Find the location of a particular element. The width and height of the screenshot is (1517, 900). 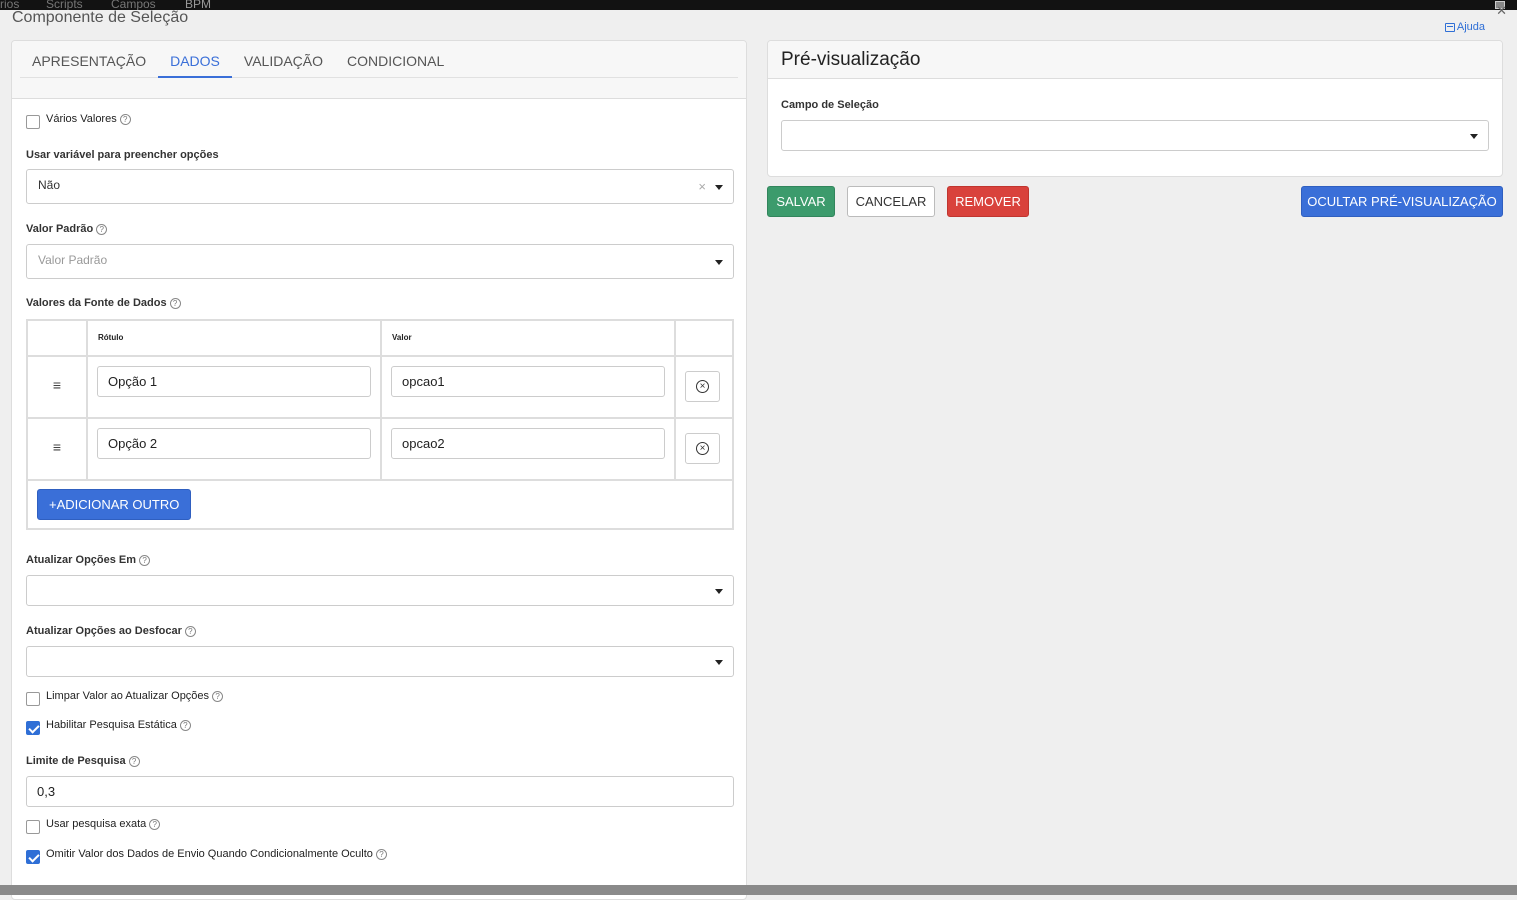

static-search-checkbox is located at coordinates (33, 728).